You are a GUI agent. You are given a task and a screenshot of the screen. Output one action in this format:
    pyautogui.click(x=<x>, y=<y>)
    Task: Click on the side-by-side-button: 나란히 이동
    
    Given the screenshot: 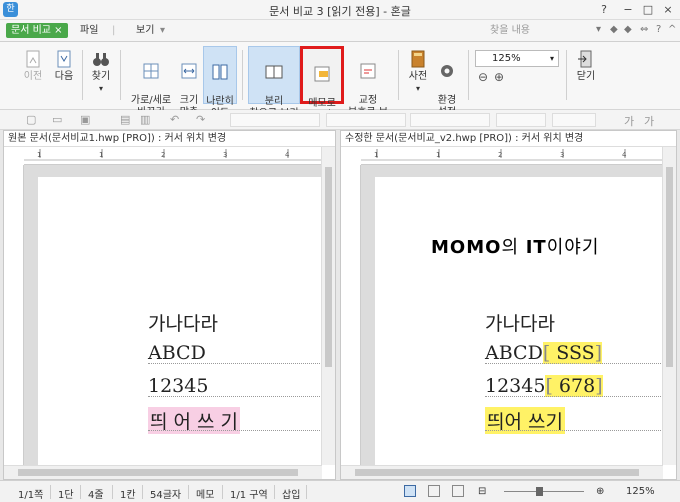 What is the action you would take?
    pyautogui.click(x=220, y=82)
    